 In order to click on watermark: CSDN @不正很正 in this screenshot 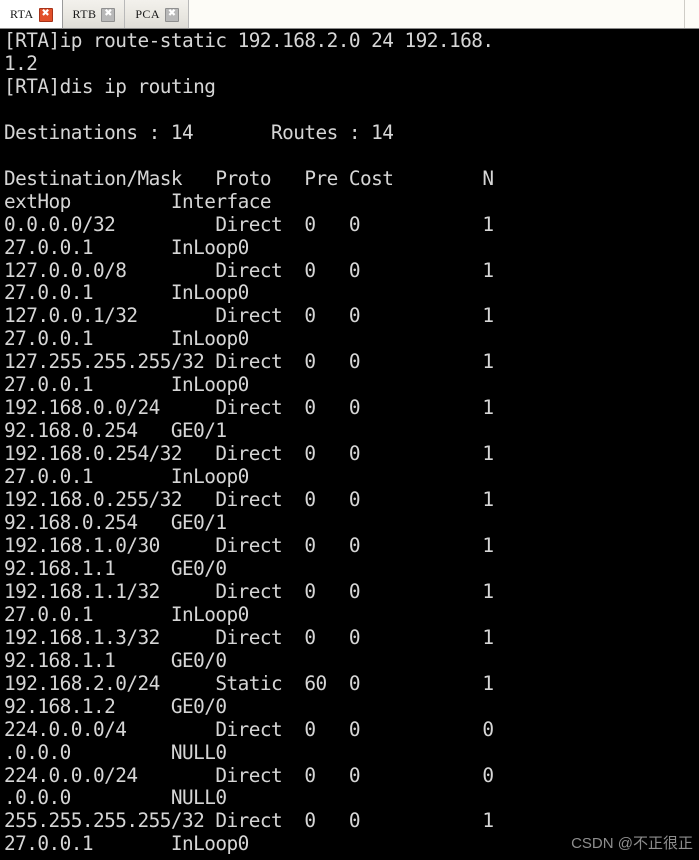, I will do `click(632, 843)`.